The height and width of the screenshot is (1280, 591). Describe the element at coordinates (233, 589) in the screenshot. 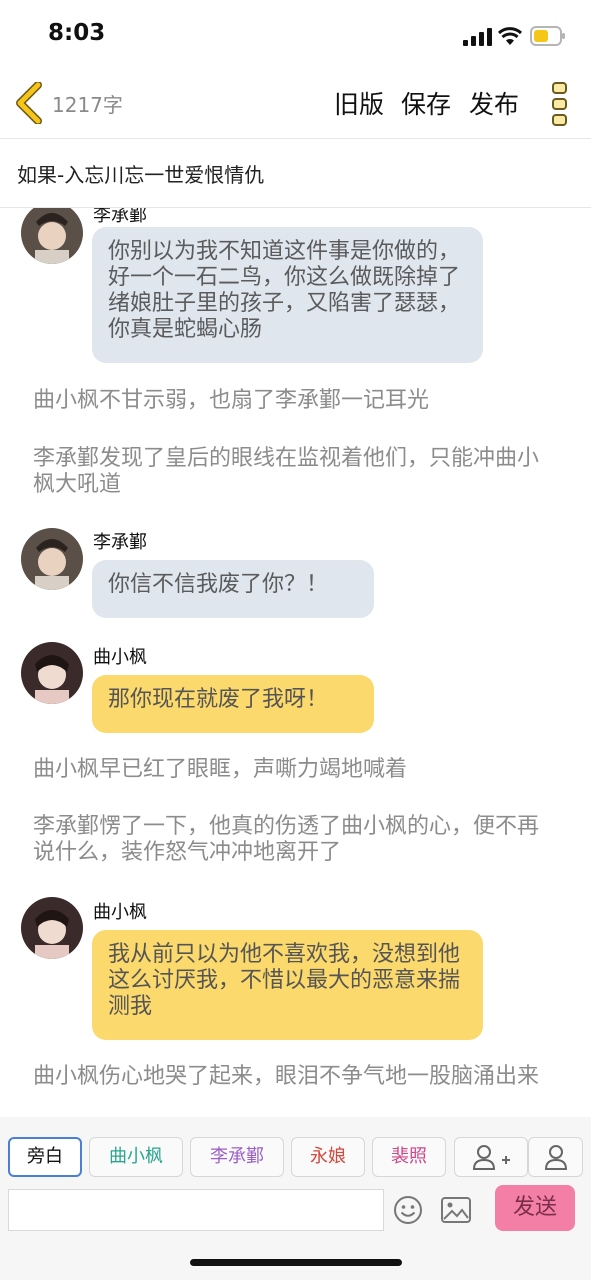

I see `dialogue-bubble: 你信不信我废了你？！` at that location.